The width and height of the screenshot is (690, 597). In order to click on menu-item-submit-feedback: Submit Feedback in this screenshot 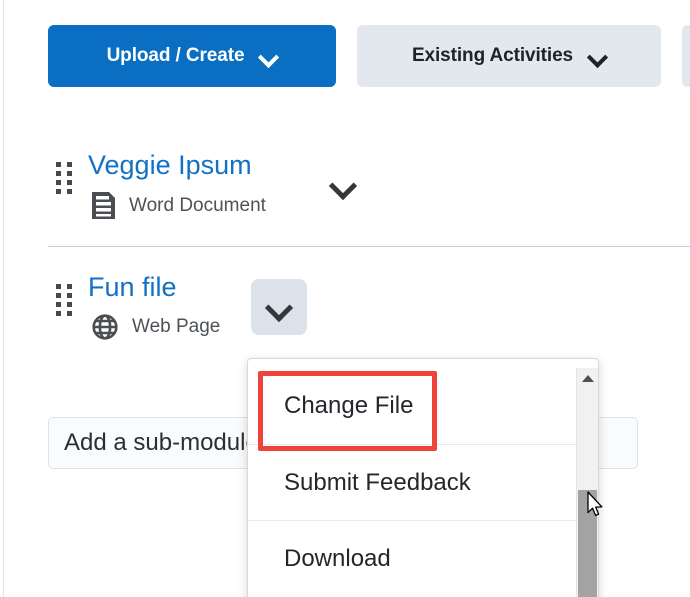, I will do `click(413, 482)`.